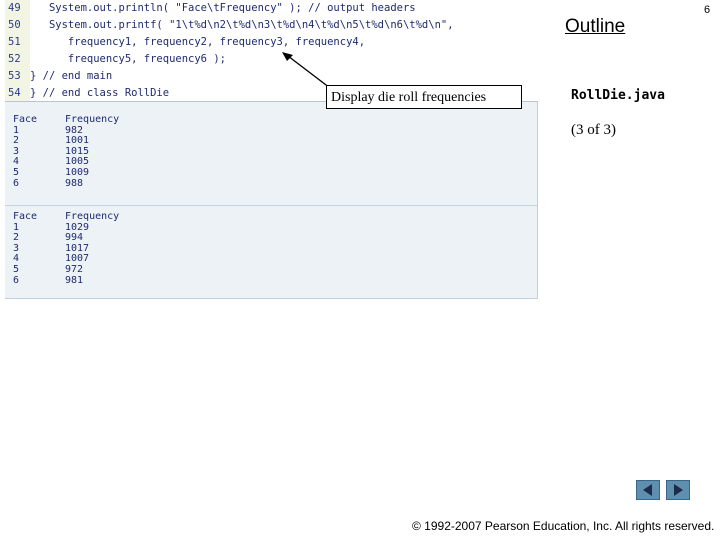 The width and height of the screenshot is (720, 540). Describe the element at coordinates (618, 95) in the screenshot. I see `file-name: RollDie.java` at that location.